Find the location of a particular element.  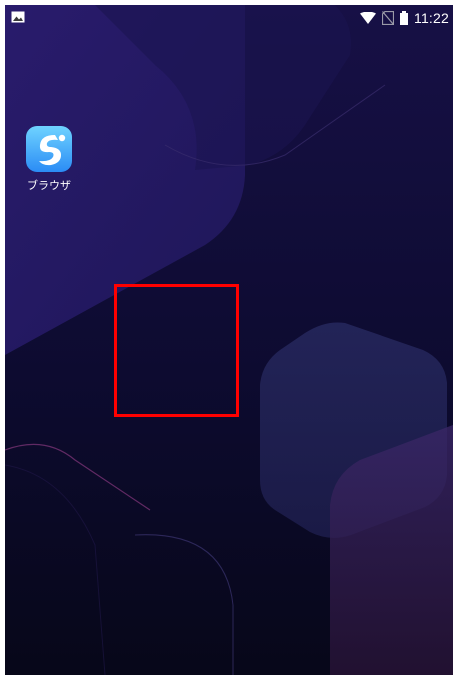

browser-app-icon is located at coordinates (49, 149).